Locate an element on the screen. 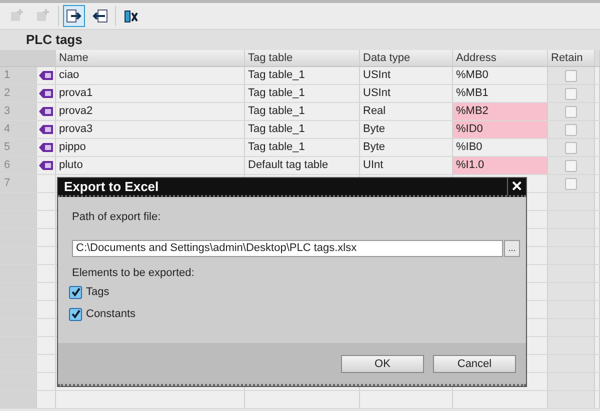  import-arrow-icon is located at coordinates (100, 16).